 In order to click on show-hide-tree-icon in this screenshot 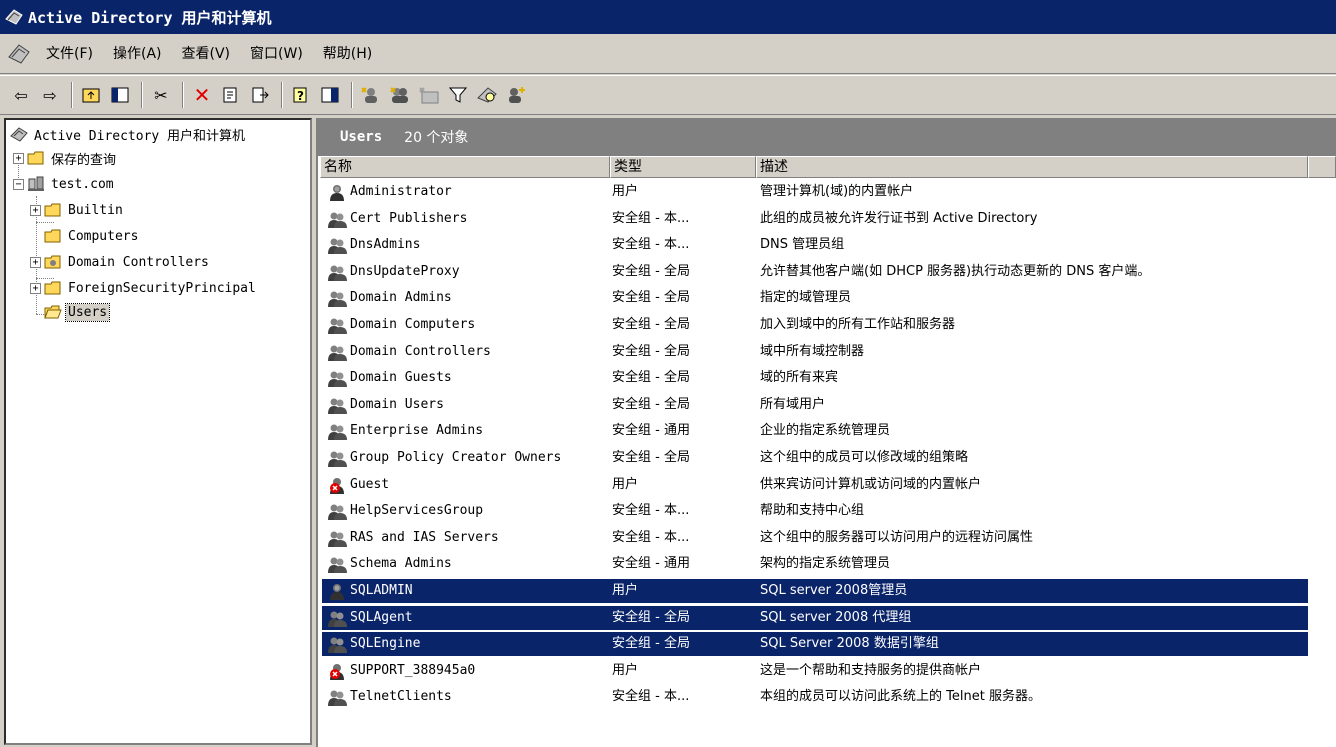, I will do `click(120, 95)`.